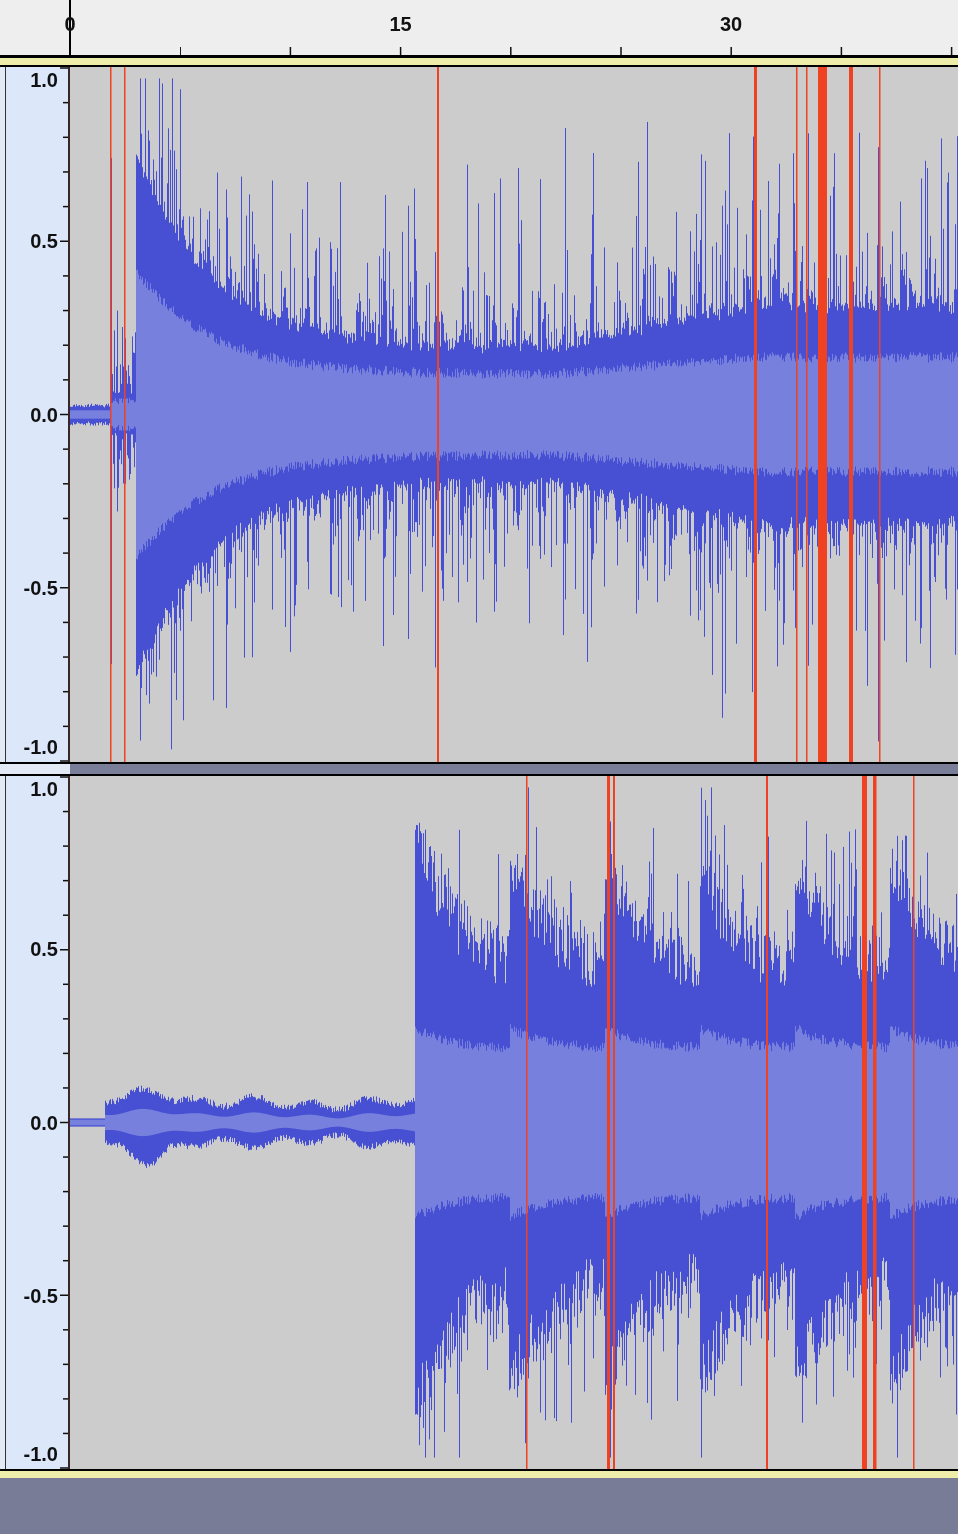 The image size is (958, 1534). What do you see at coordinates (731, 24) in the screenshot?
I see `time-label: 30` at bounding box center [731, 24].